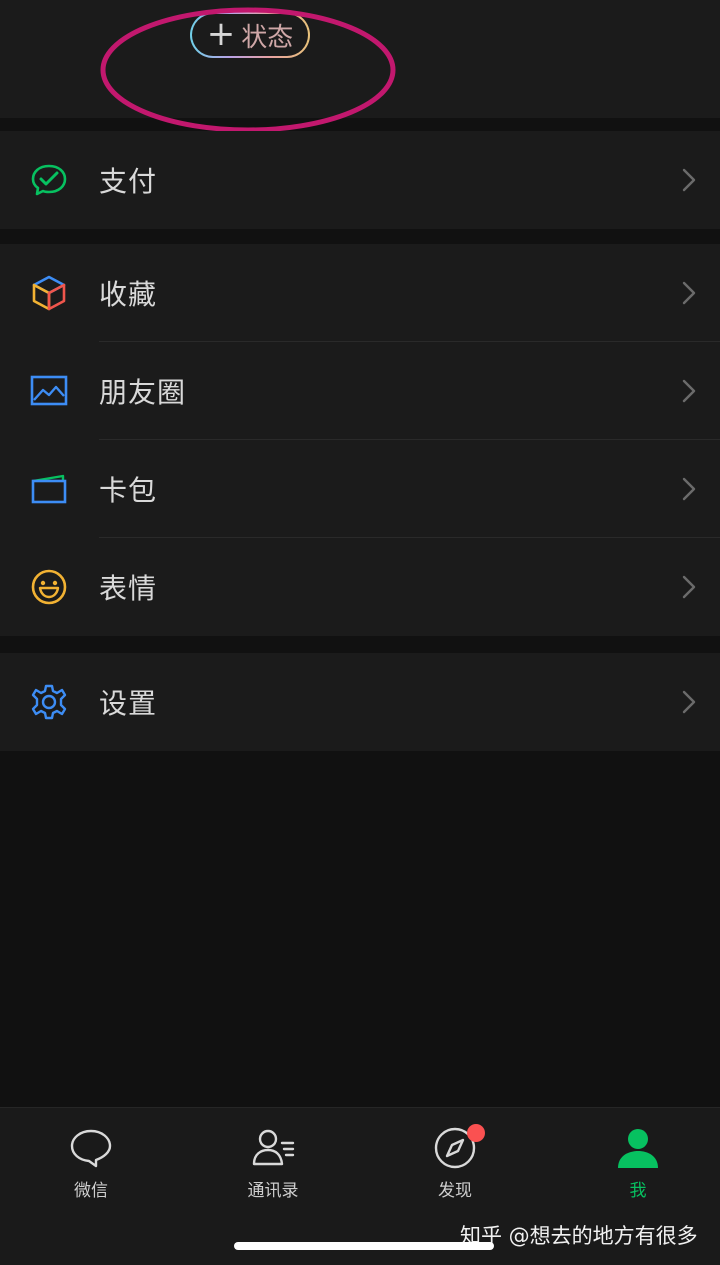 This screenshot has height=1265, width=720. I want to click on notification-badge, so click(476, 1133).